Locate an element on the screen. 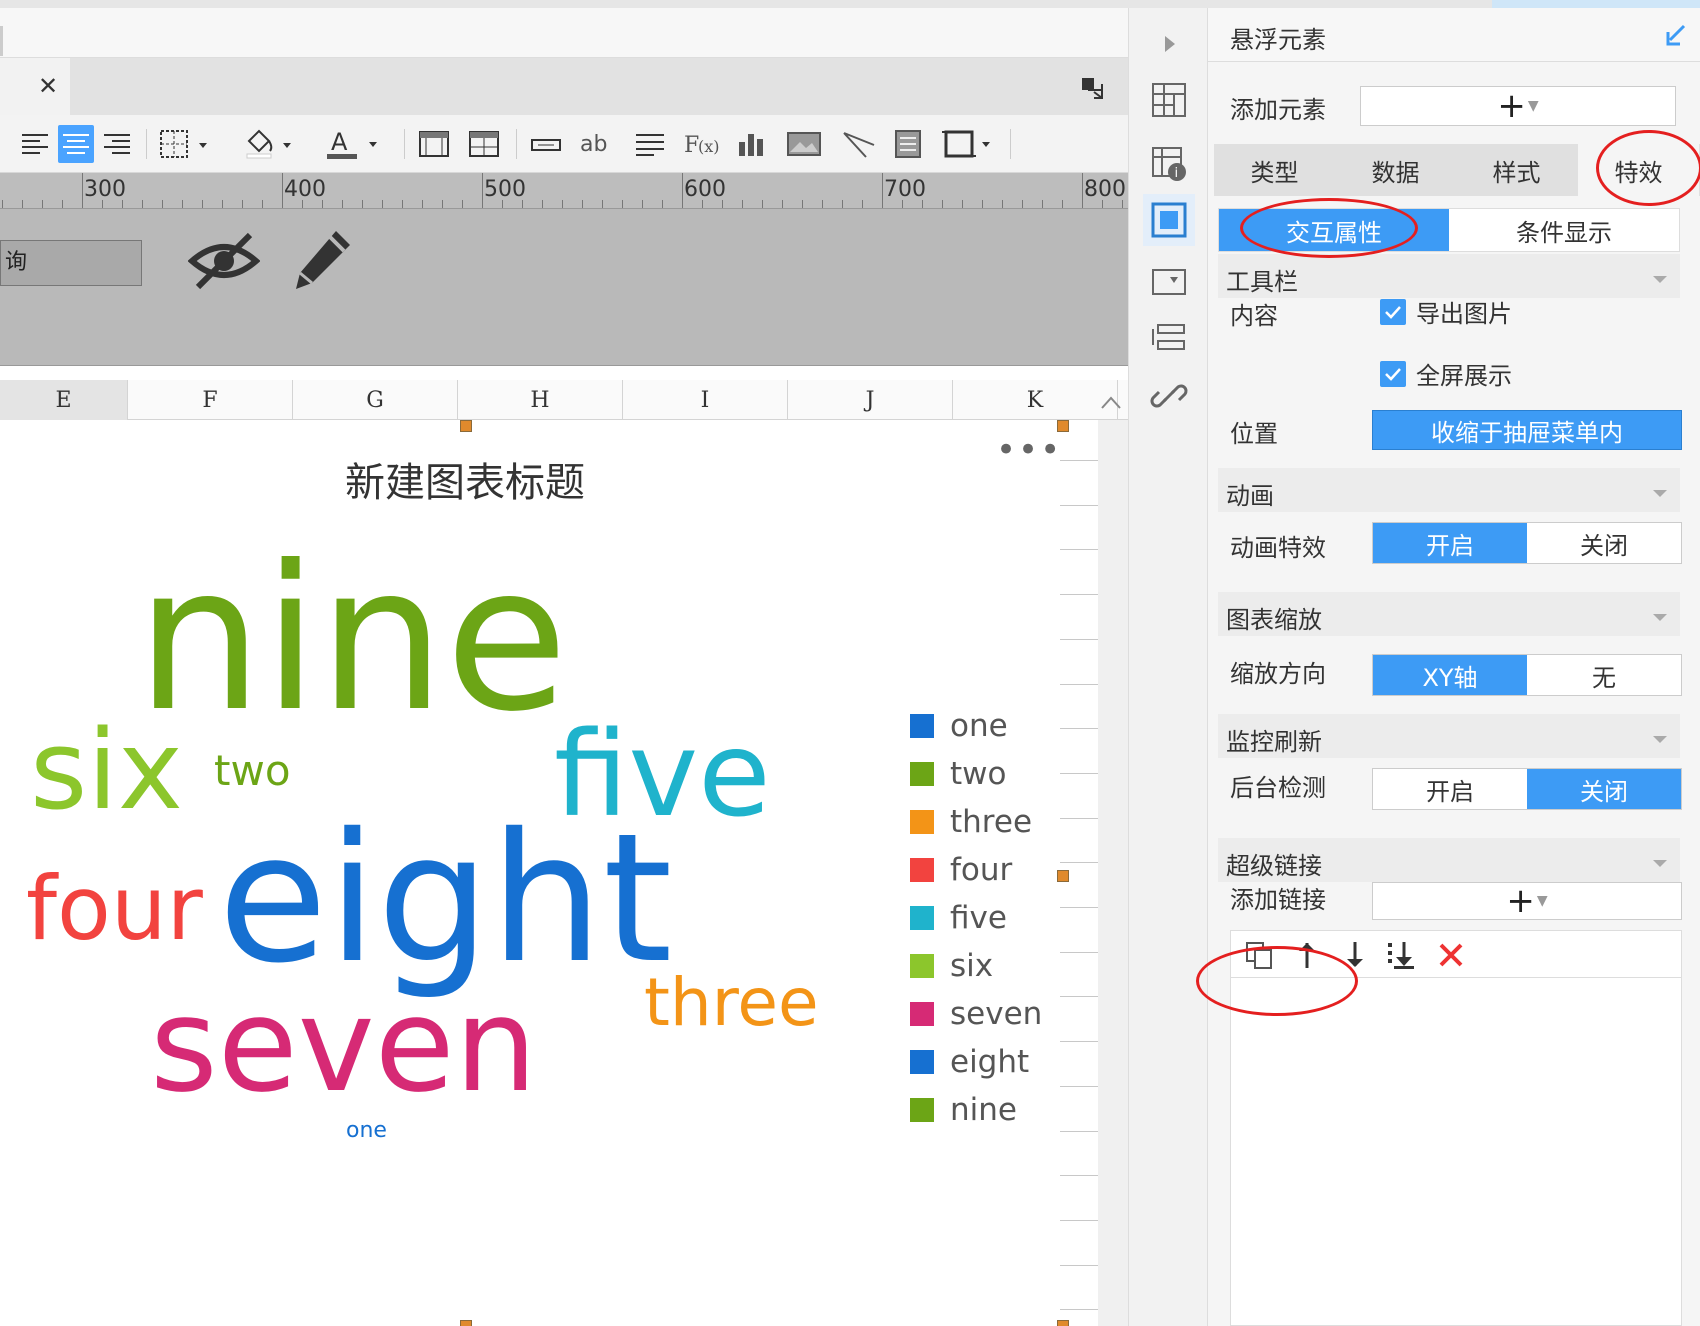  move-down-icon is located at coordinates (1355, 955).